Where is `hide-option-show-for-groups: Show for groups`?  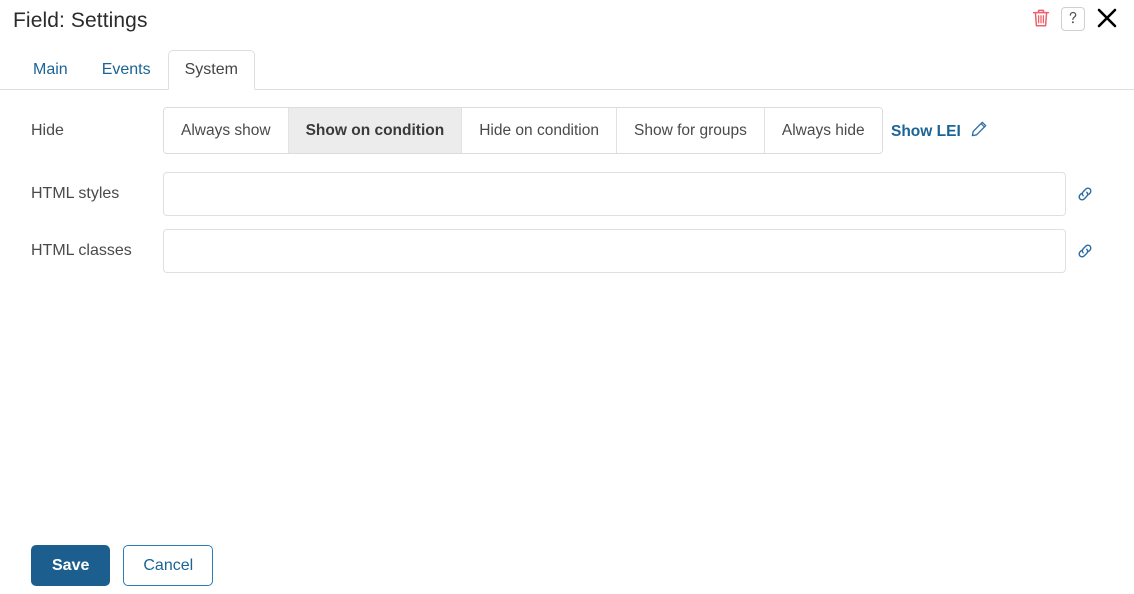 hide-option-show-for-groups: Show for groups is located at coordinates (691, 130).